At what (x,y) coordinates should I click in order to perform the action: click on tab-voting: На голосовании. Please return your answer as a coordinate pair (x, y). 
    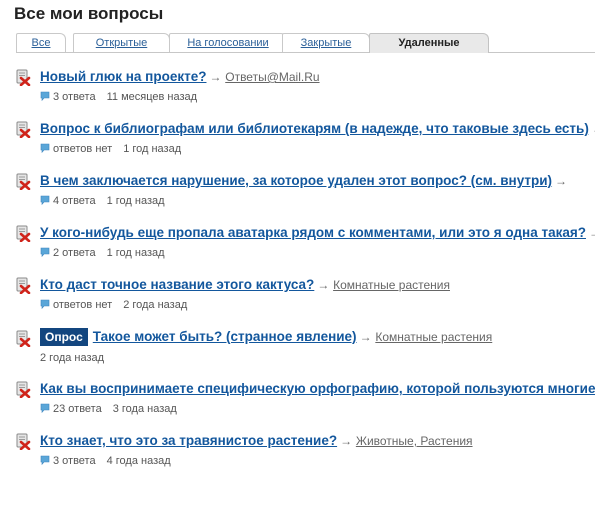
    Looking at the image, I should click on (228, 42).